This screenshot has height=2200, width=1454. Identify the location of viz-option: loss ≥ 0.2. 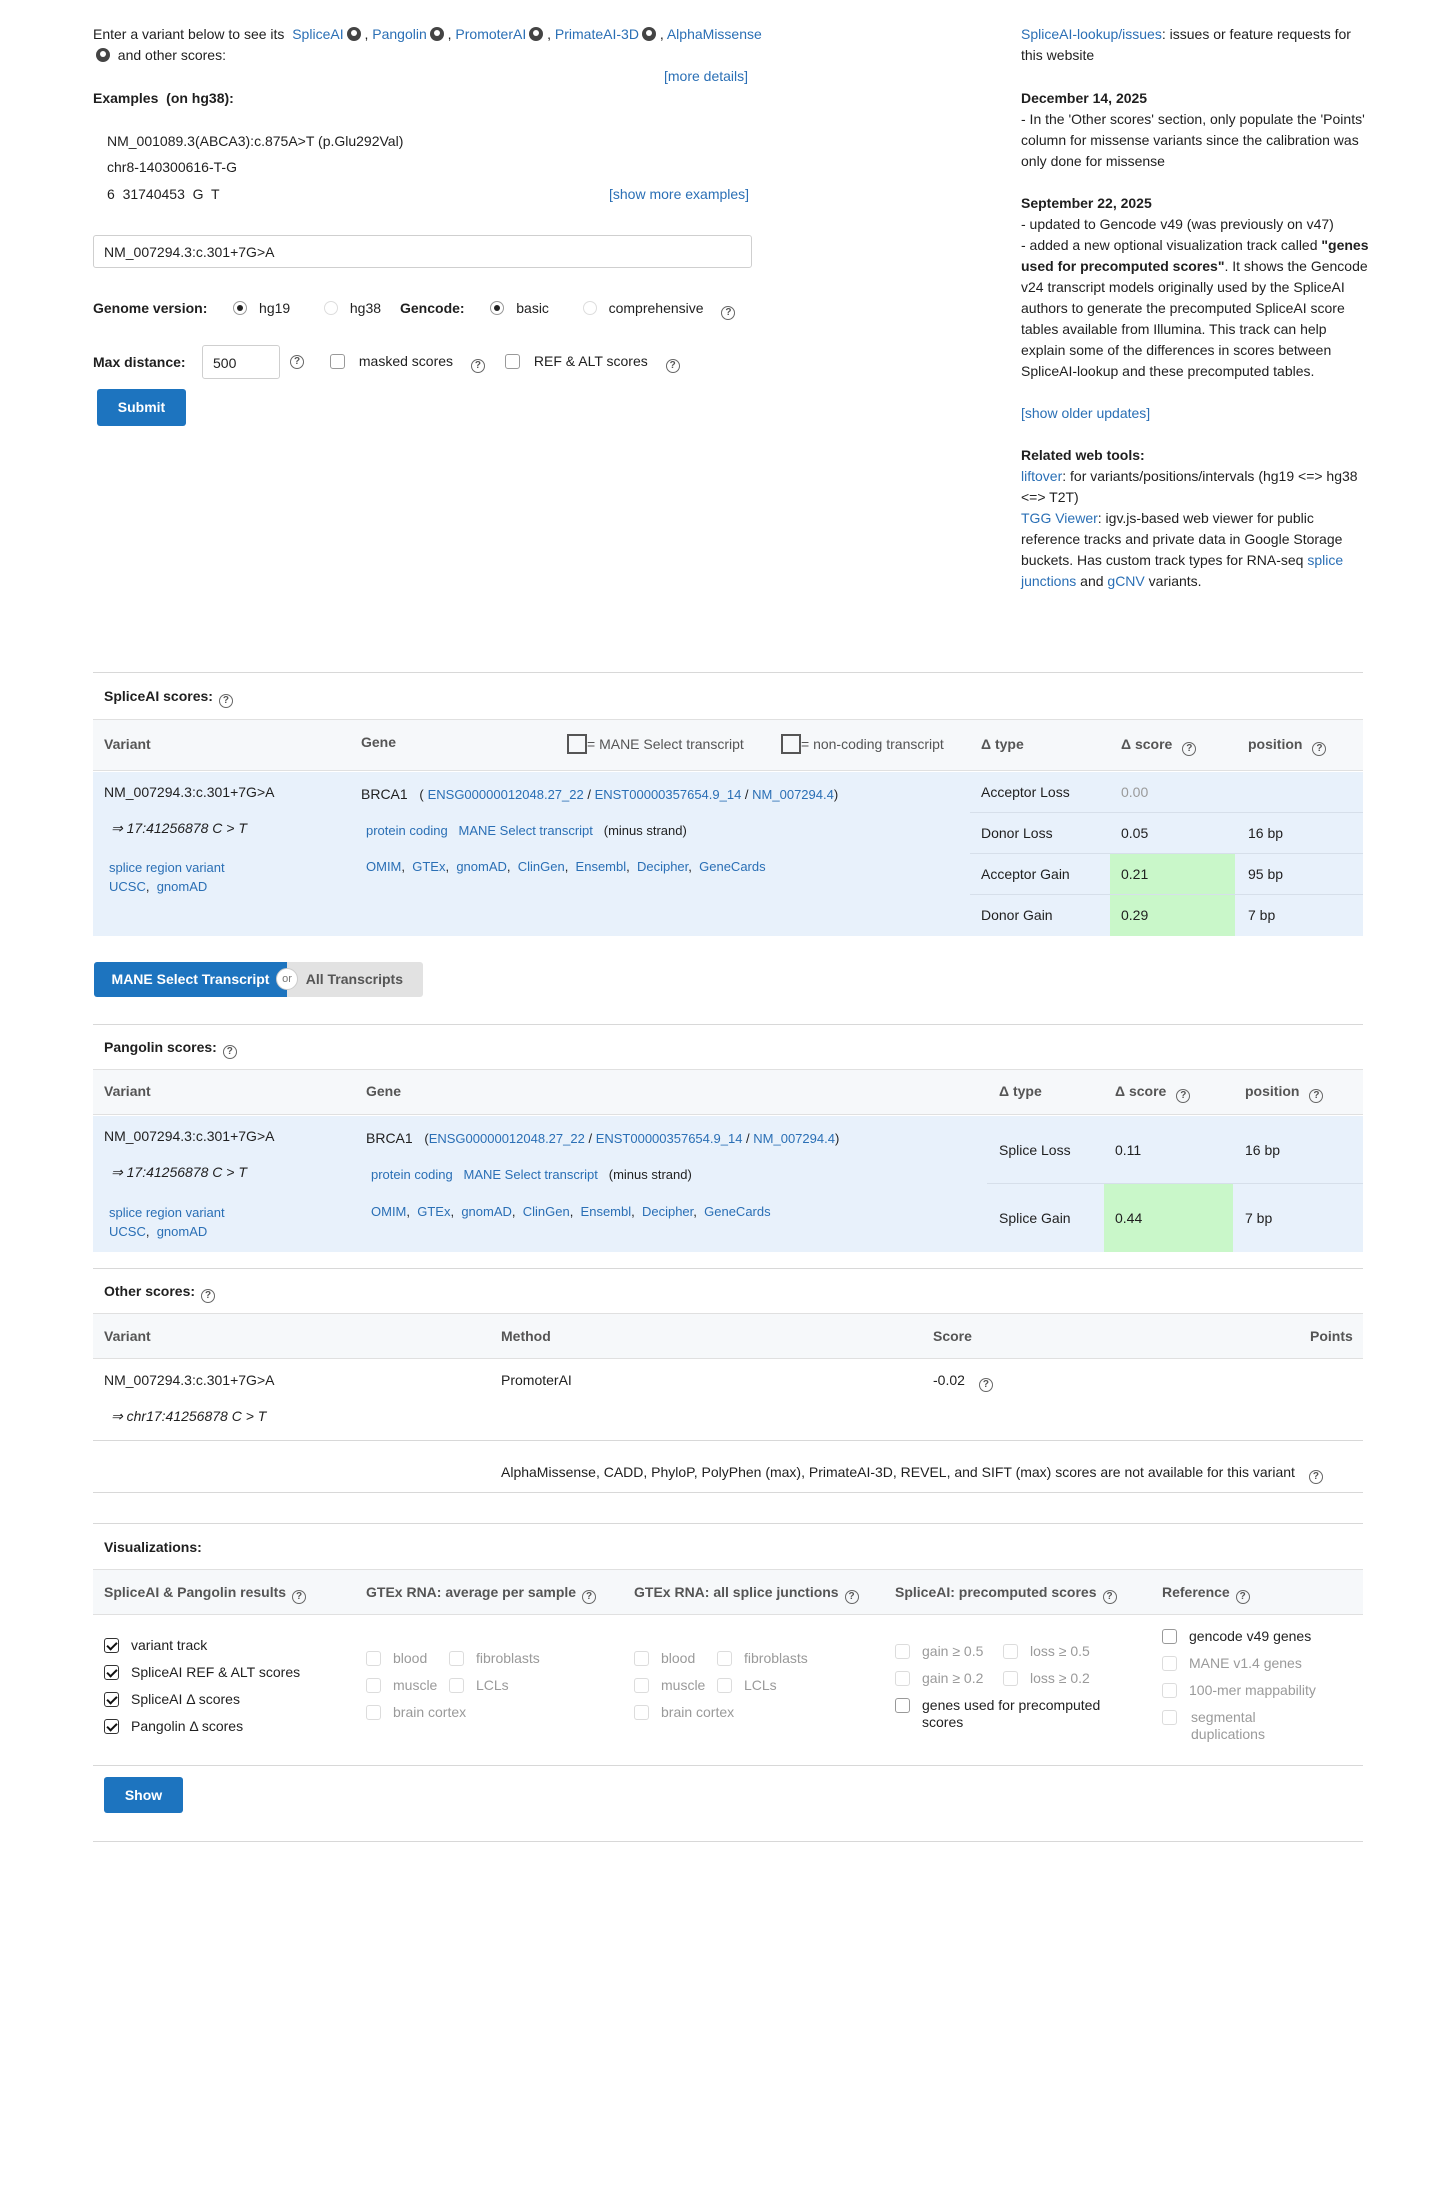
(1046, 1678).